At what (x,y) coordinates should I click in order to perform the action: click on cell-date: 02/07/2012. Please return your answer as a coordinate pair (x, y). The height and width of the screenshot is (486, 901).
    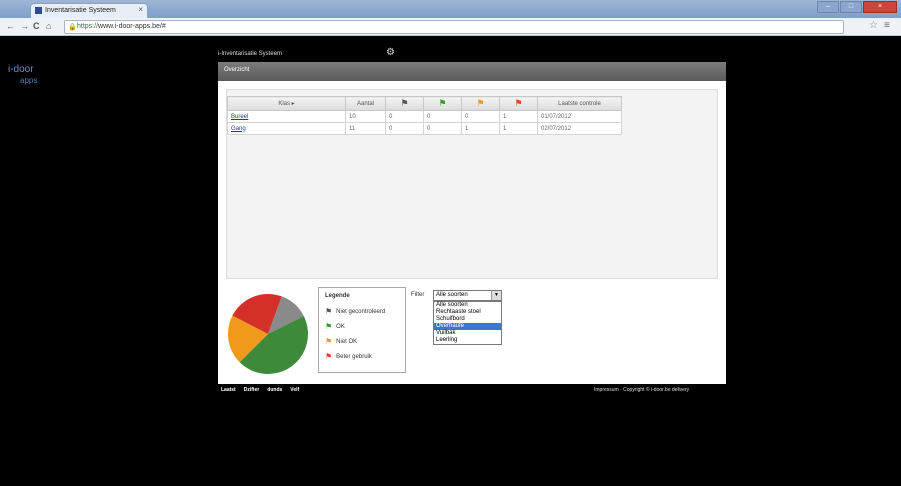
    Looking at the image, I should click on (579, 128).